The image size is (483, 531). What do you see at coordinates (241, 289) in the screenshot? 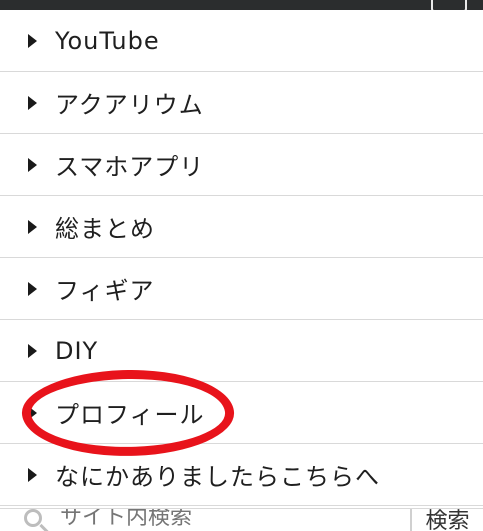
I see `menu-item-figure: フィギア` at bounding box center [241, 289].